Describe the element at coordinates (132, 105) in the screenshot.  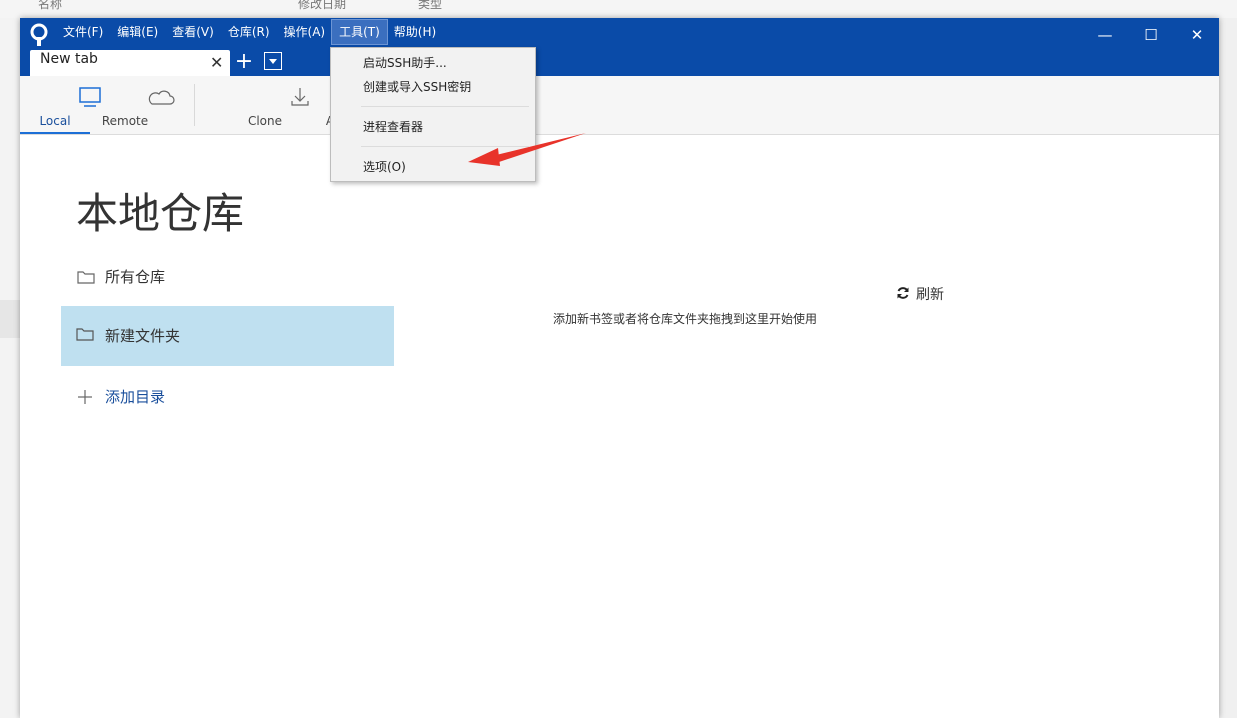
I see `remote-button: Remote` at that location.